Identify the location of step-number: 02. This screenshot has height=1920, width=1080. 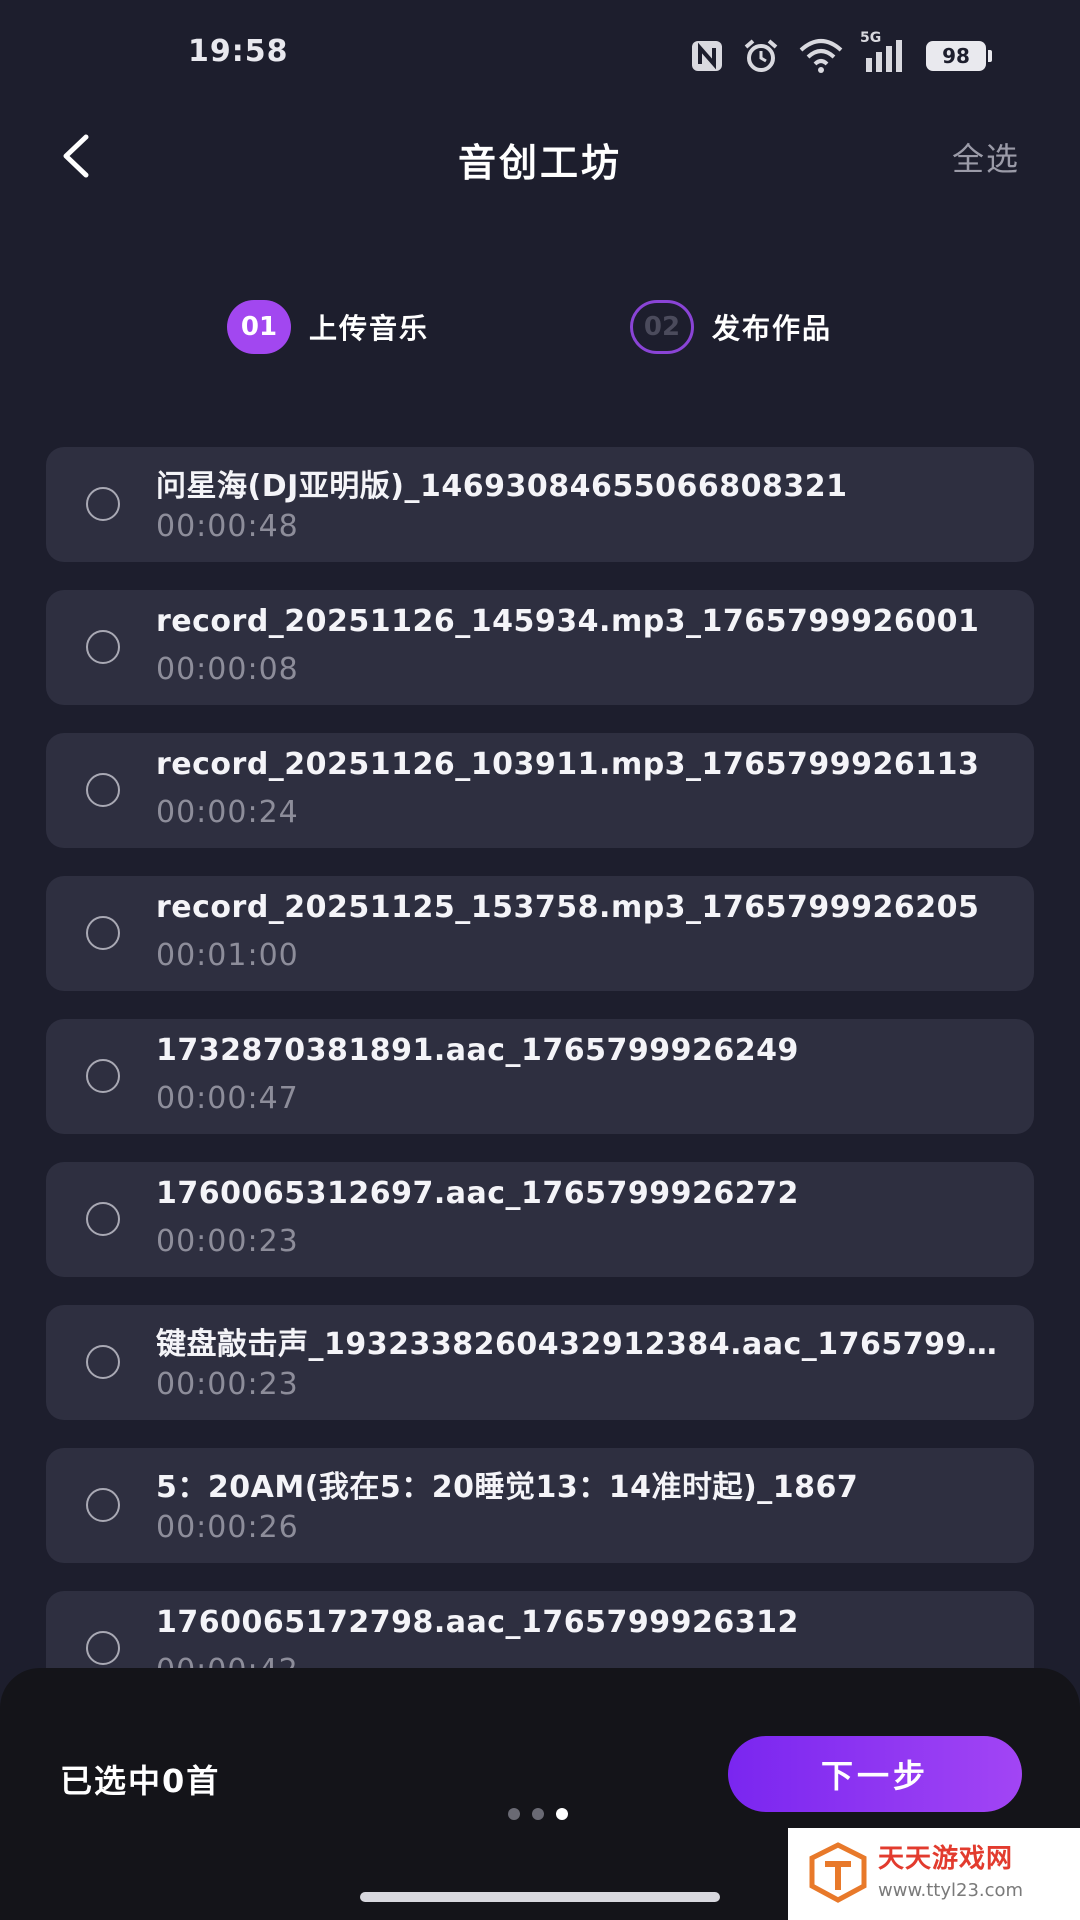
(662, 327).